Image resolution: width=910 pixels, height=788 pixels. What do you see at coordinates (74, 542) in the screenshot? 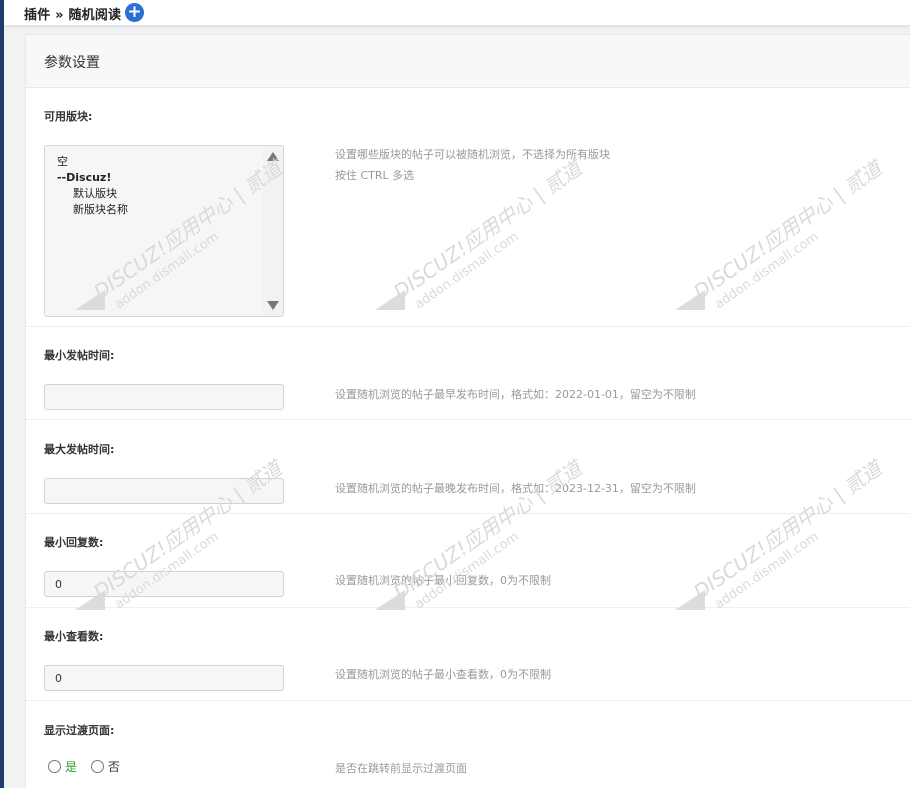
I see `min-replies-label: 最小回复数:` at bounding box center [74, 542].